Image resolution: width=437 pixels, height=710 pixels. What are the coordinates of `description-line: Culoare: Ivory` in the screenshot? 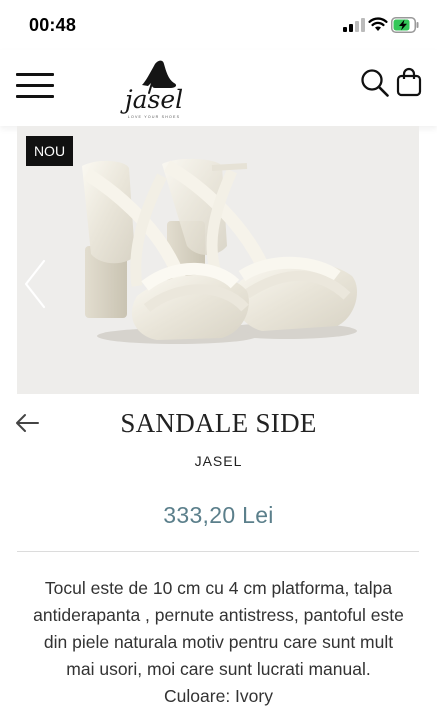 It's located at (218, 696).